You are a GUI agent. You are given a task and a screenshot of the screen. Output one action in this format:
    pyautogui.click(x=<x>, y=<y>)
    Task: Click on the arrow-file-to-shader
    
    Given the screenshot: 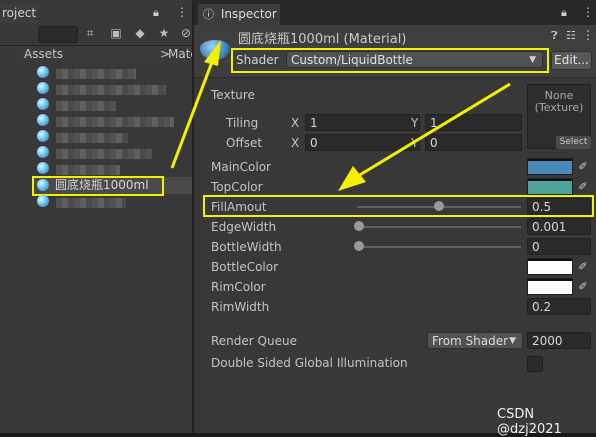 What is the action you would take?
    pyautogui.click(x=195, y=104)
    